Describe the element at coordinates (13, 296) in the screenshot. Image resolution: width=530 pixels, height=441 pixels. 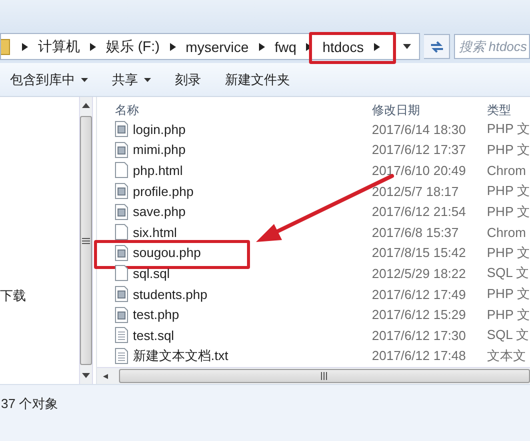
I see `nav-item: 下载` at that location.